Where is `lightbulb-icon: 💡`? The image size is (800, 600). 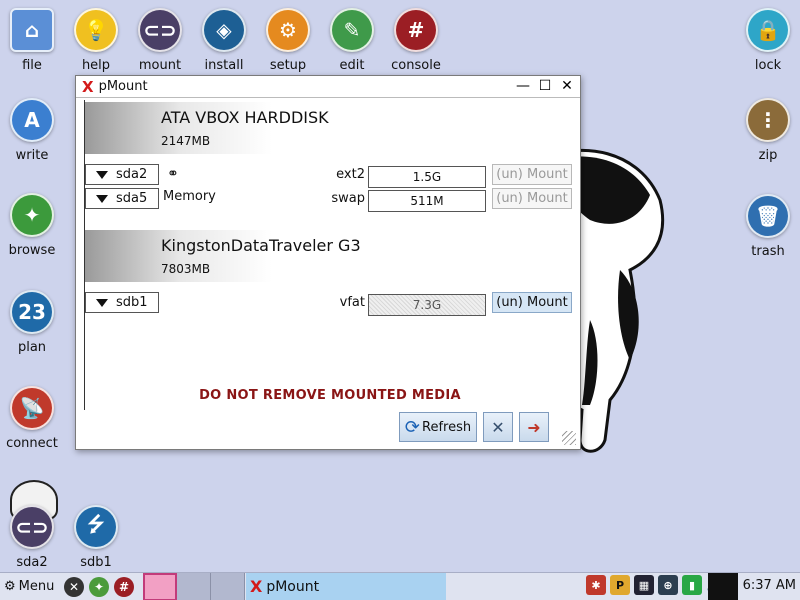
lightbulb-icon: 💡 is located at coordinates (96, 30).